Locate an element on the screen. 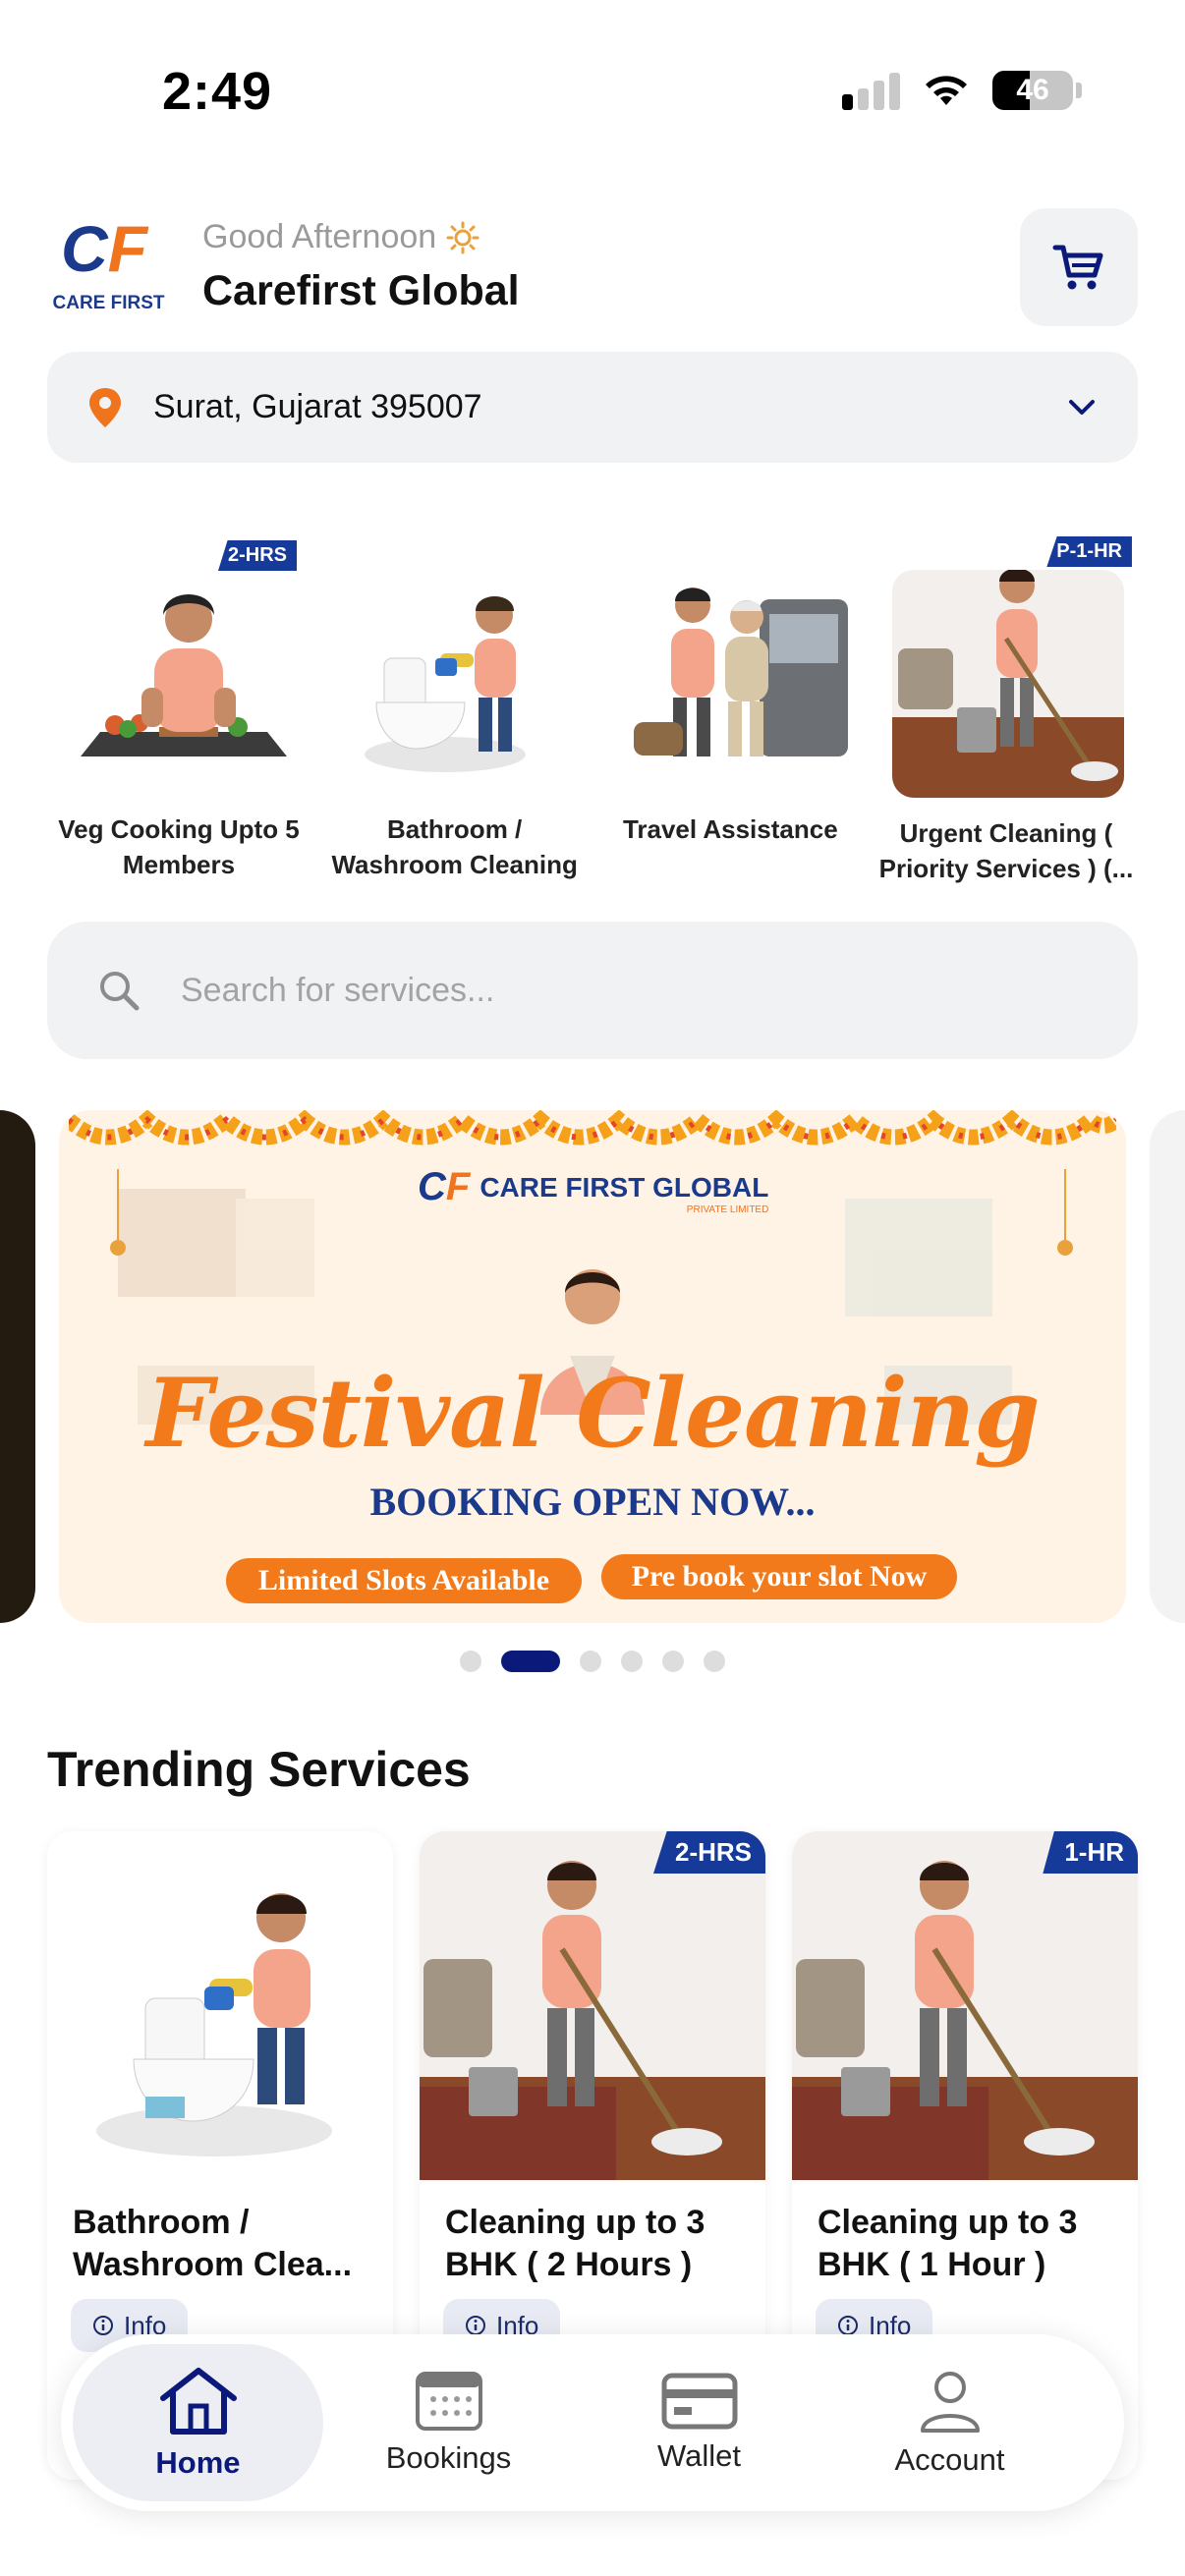 The width and height of the screenshot is (1185, 2576). banner-headline: Festival Cleaning is located at coordinates (592, 1413).